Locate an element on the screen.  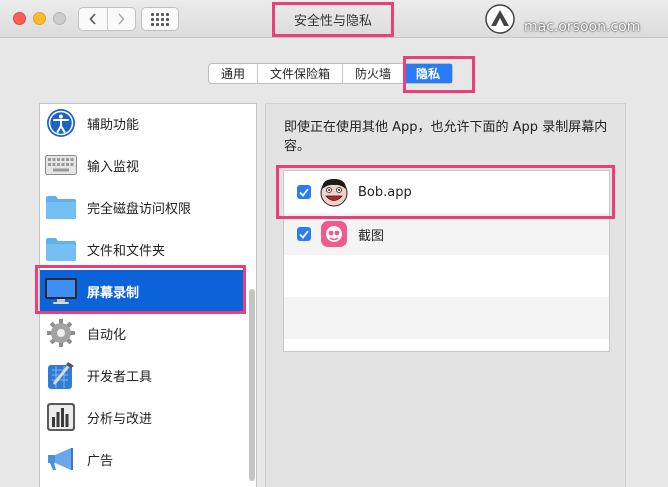
window-title-text: 安全性与隐私 is located at coordinates (332, 21).